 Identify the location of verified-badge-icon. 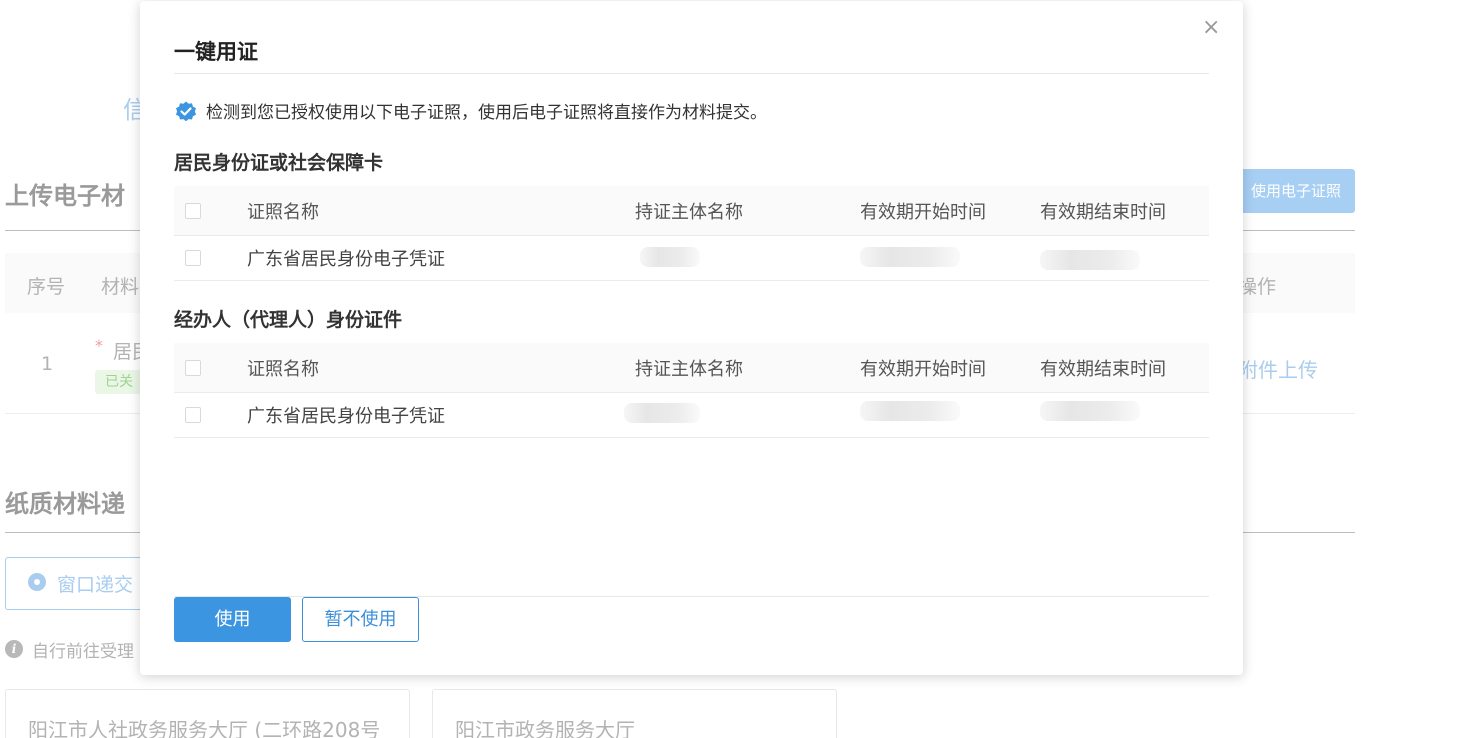
(186, 111).